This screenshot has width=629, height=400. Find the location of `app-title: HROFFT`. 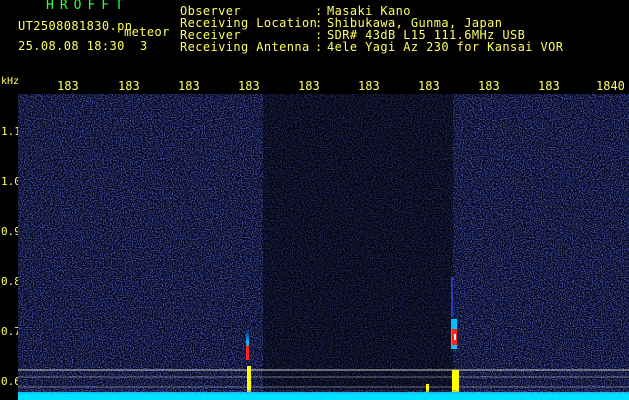

app-title: HROFFT is located at coordinates (87, 6).